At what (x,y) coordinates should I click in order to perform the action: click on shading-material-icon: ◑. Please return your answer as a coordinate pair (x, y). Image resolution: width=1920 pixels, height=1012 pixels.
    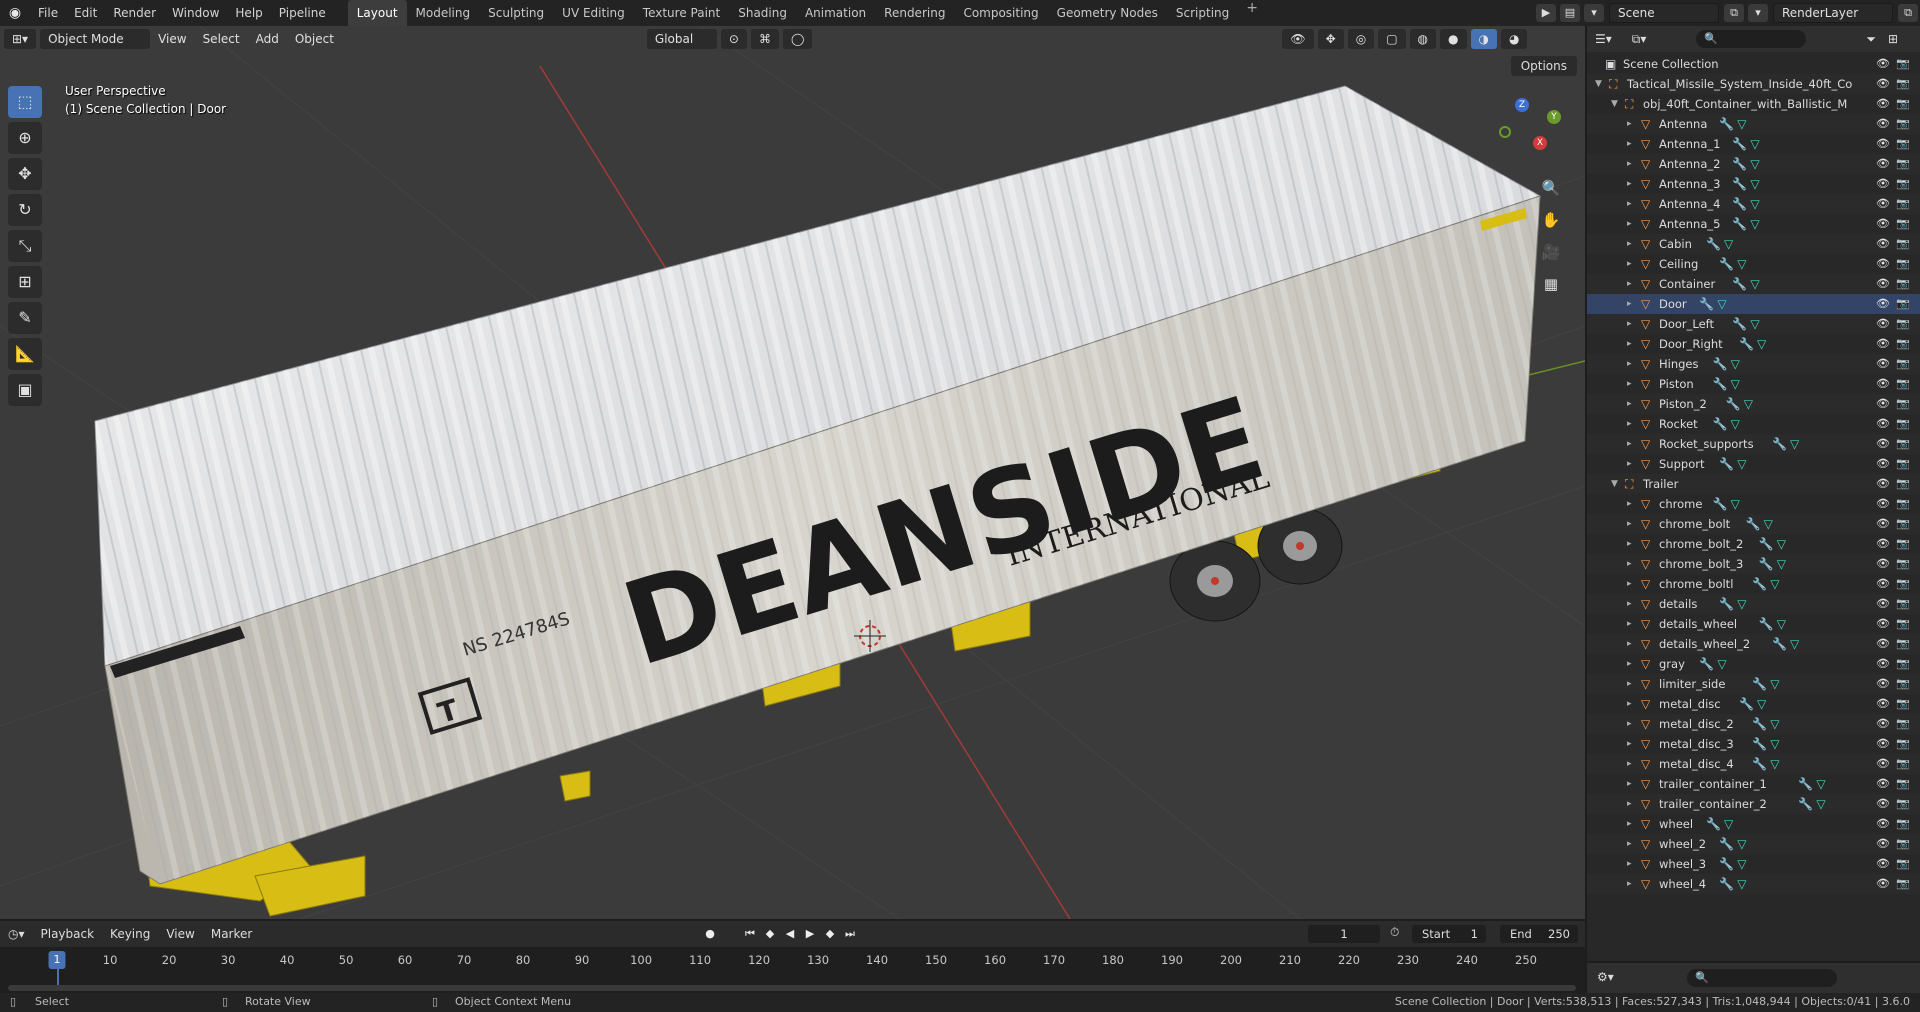
    Looking at the image, I should click on (1483, 39).